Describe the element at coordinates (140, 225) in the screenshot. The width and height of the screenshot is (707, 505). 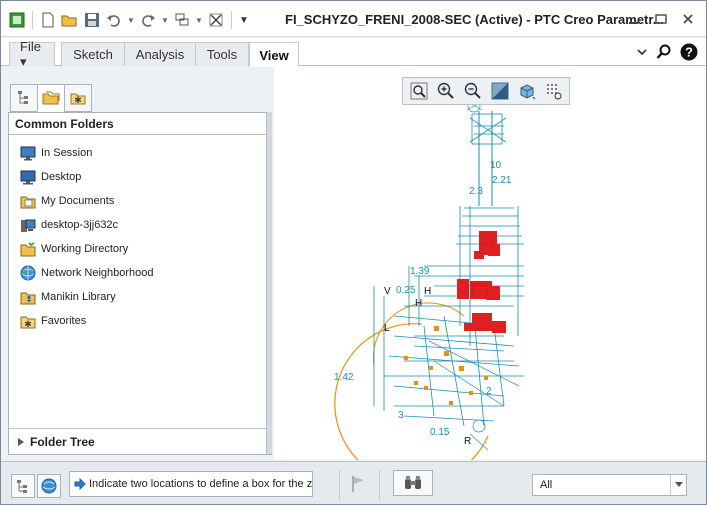
I see `folder-item-computer: desktop-3jj632c` at that location.